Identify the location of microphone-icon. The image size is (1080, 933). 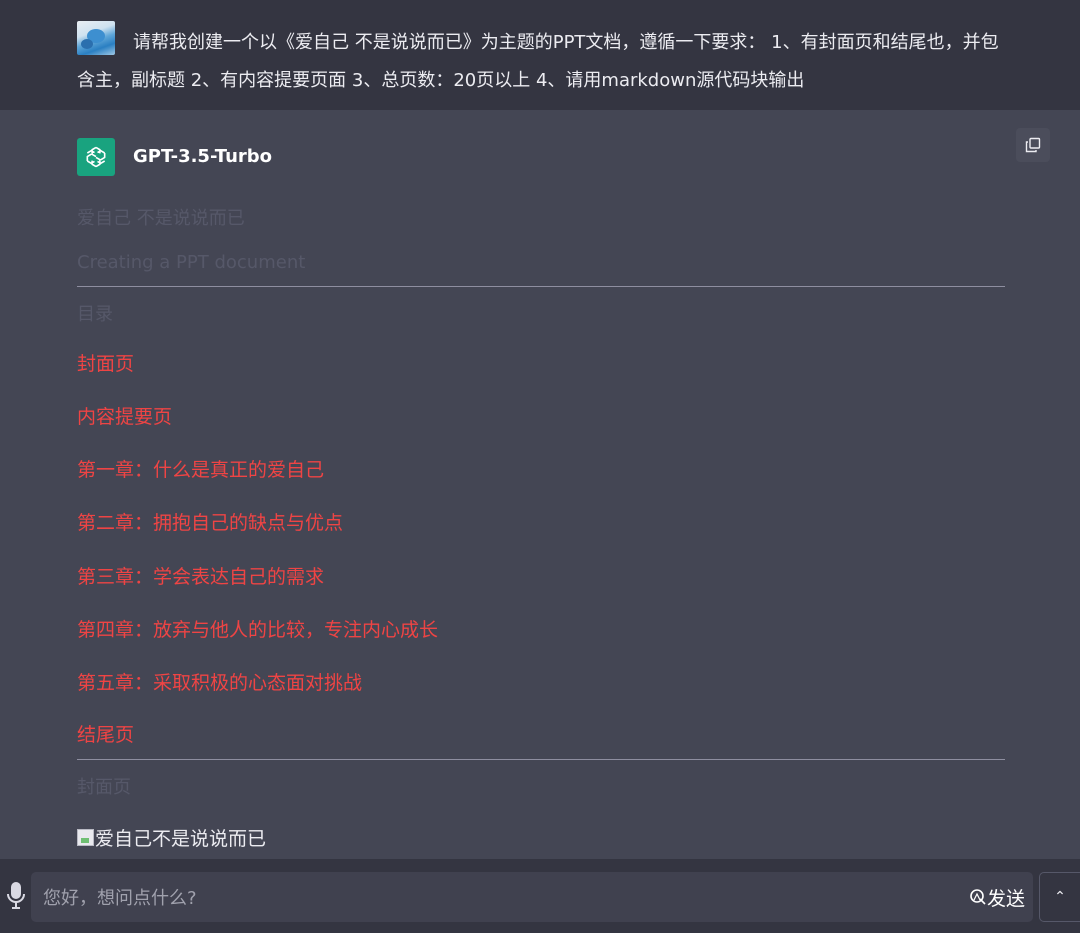
(16, 895).